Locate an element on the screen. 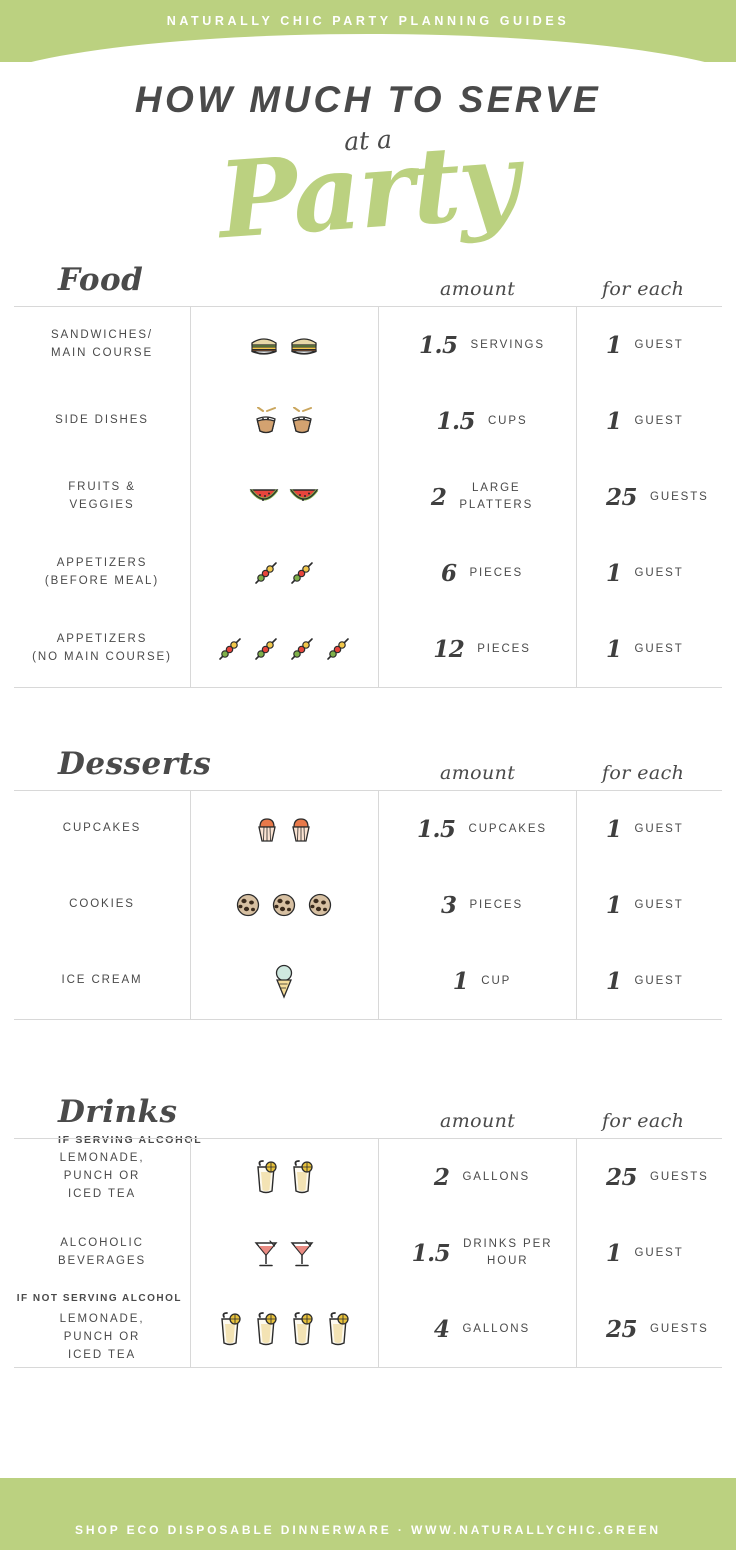 This screenshot has width=736, height=1550. row-label: SIDE DISHES is located at coordinates (102, 420).